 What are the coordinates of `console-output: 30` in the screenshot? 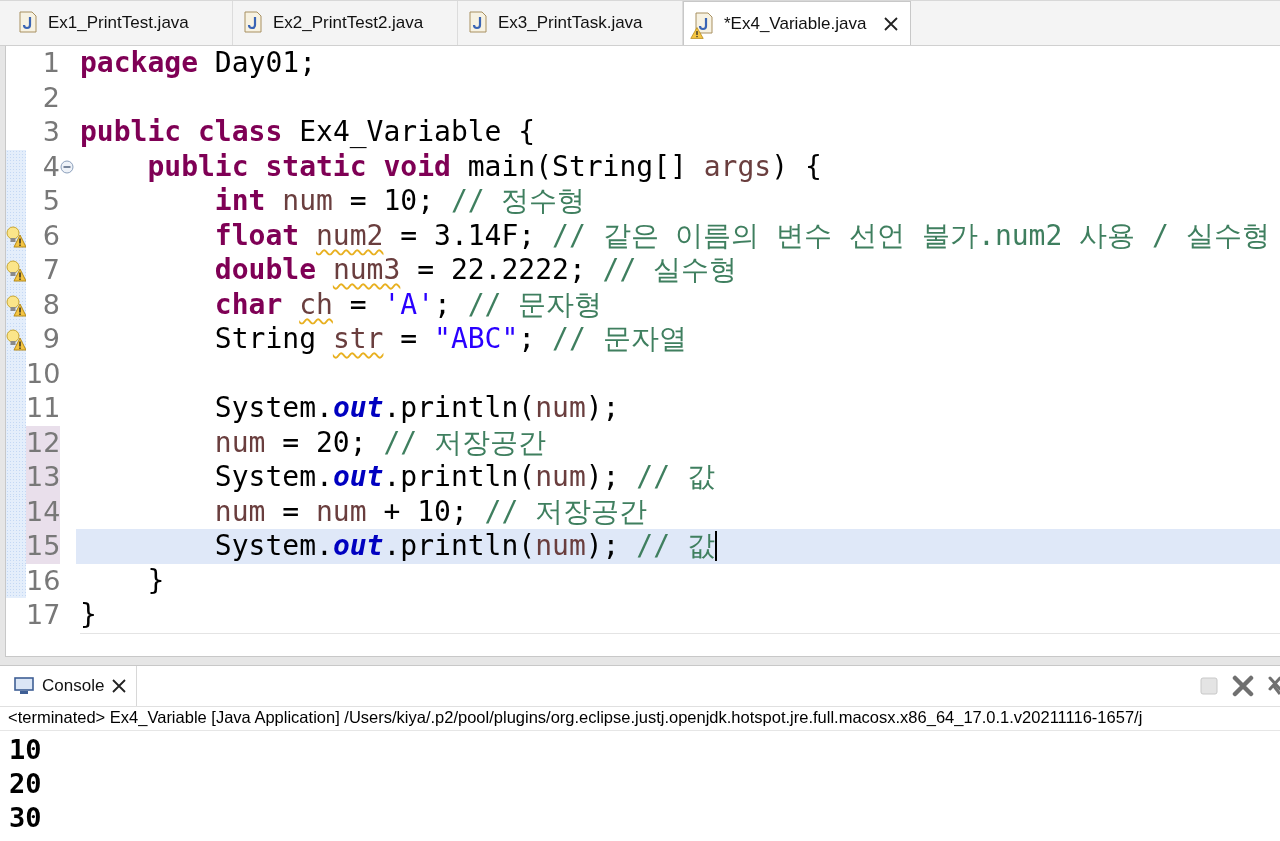 It's located at (25, 818).